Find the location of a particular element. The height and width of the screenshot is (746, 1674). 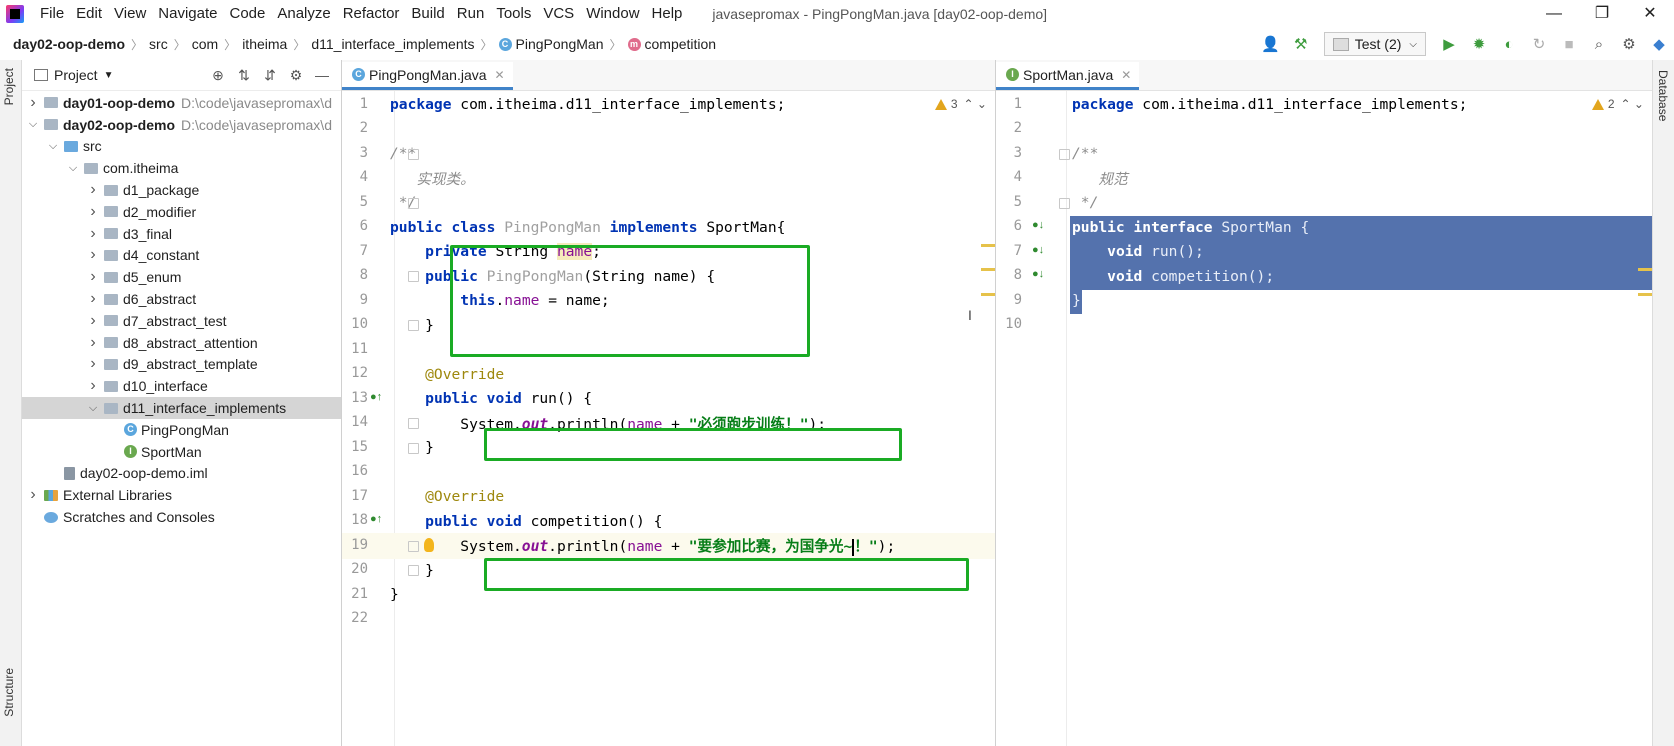

tree-item: Scratches and Consoles is located at coordinates (181, 517).